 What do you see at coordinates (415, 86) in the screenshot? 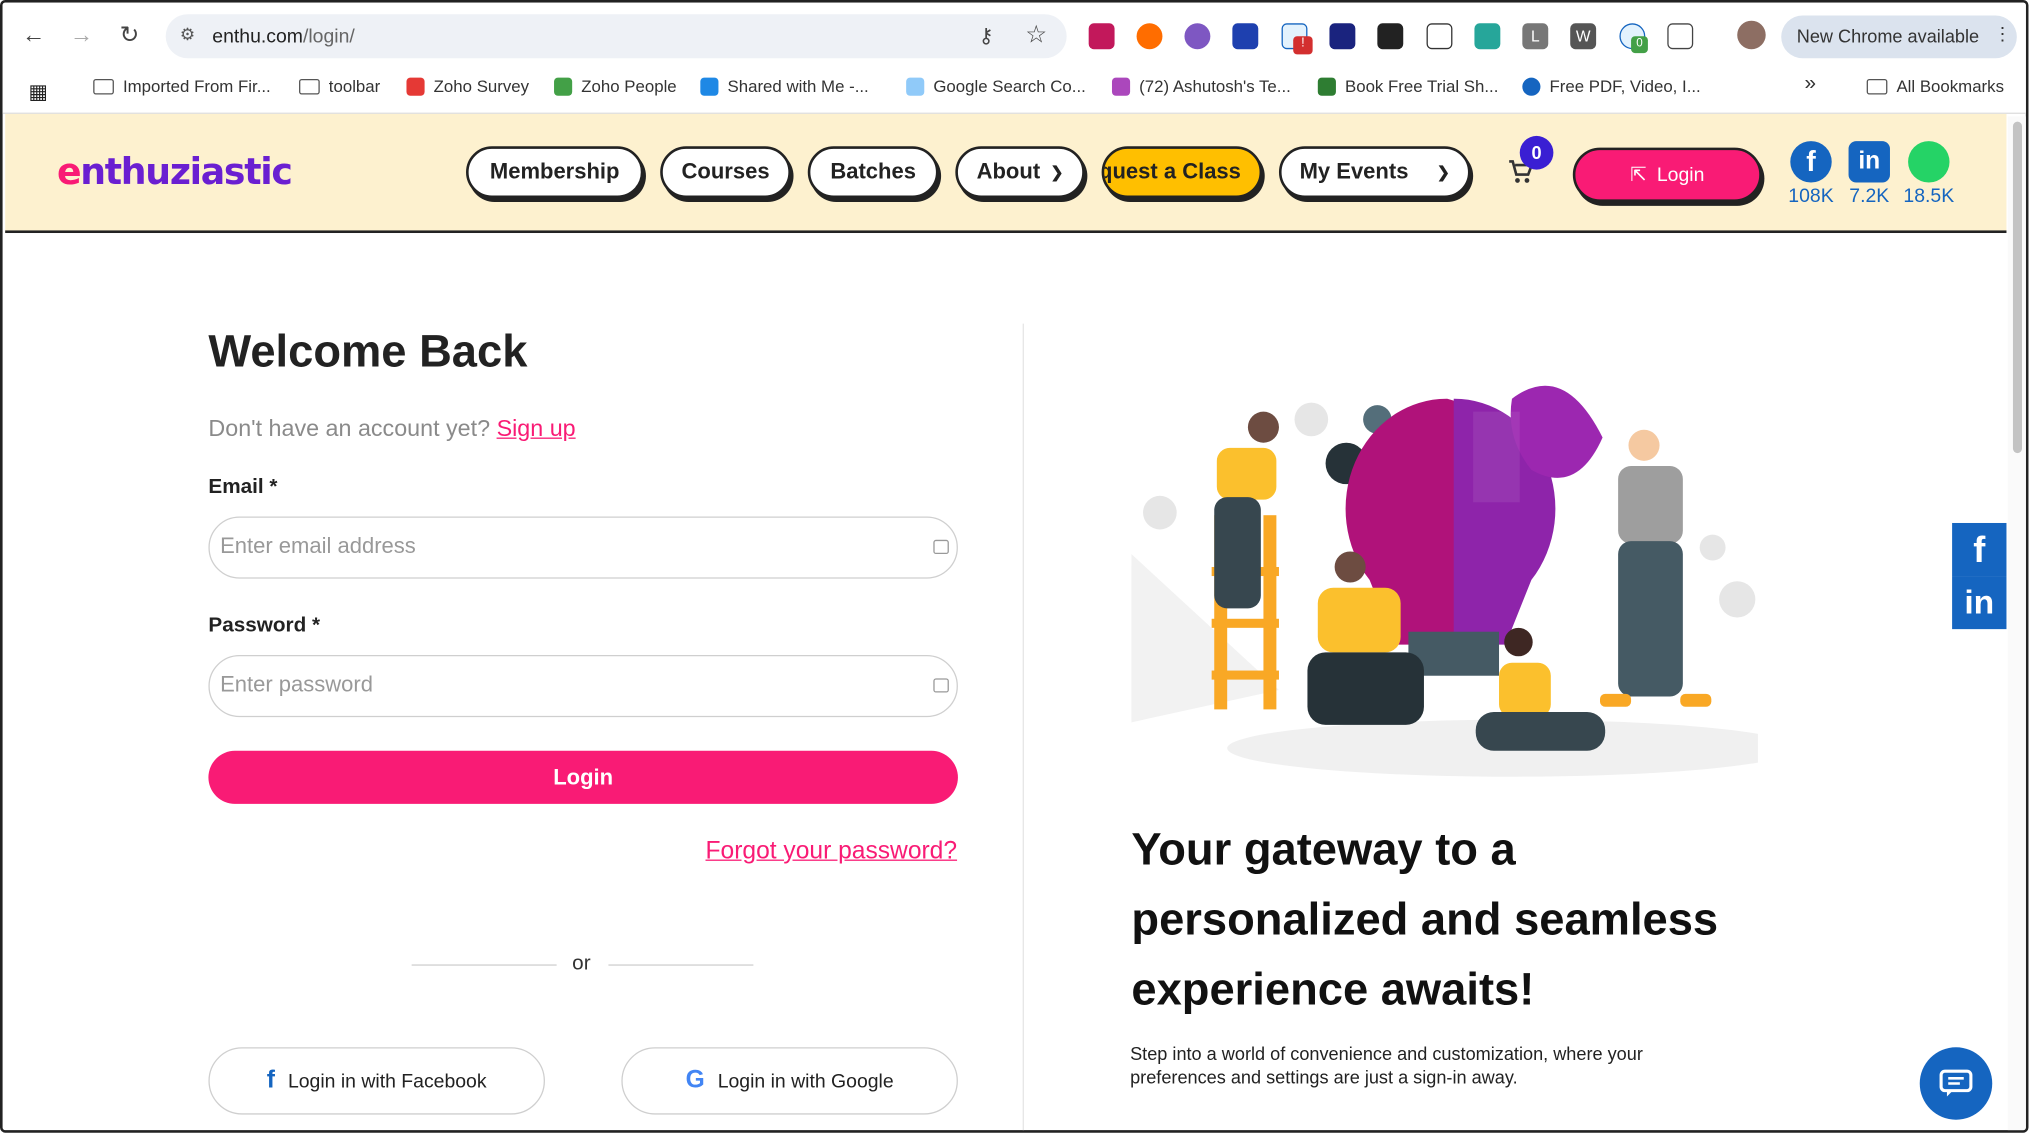
I see `zoho-survey-icon` at bounding box center [415, 86].